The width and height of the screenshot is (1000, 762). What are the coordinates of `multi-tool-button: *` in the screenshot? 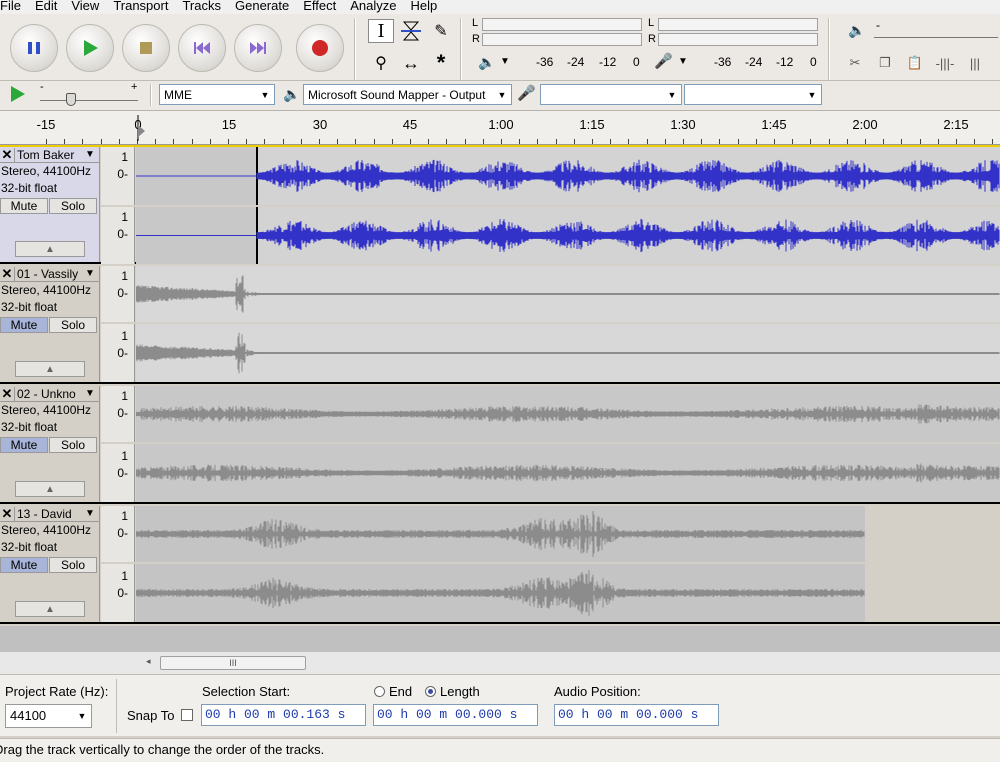 It's located at (441, 62).